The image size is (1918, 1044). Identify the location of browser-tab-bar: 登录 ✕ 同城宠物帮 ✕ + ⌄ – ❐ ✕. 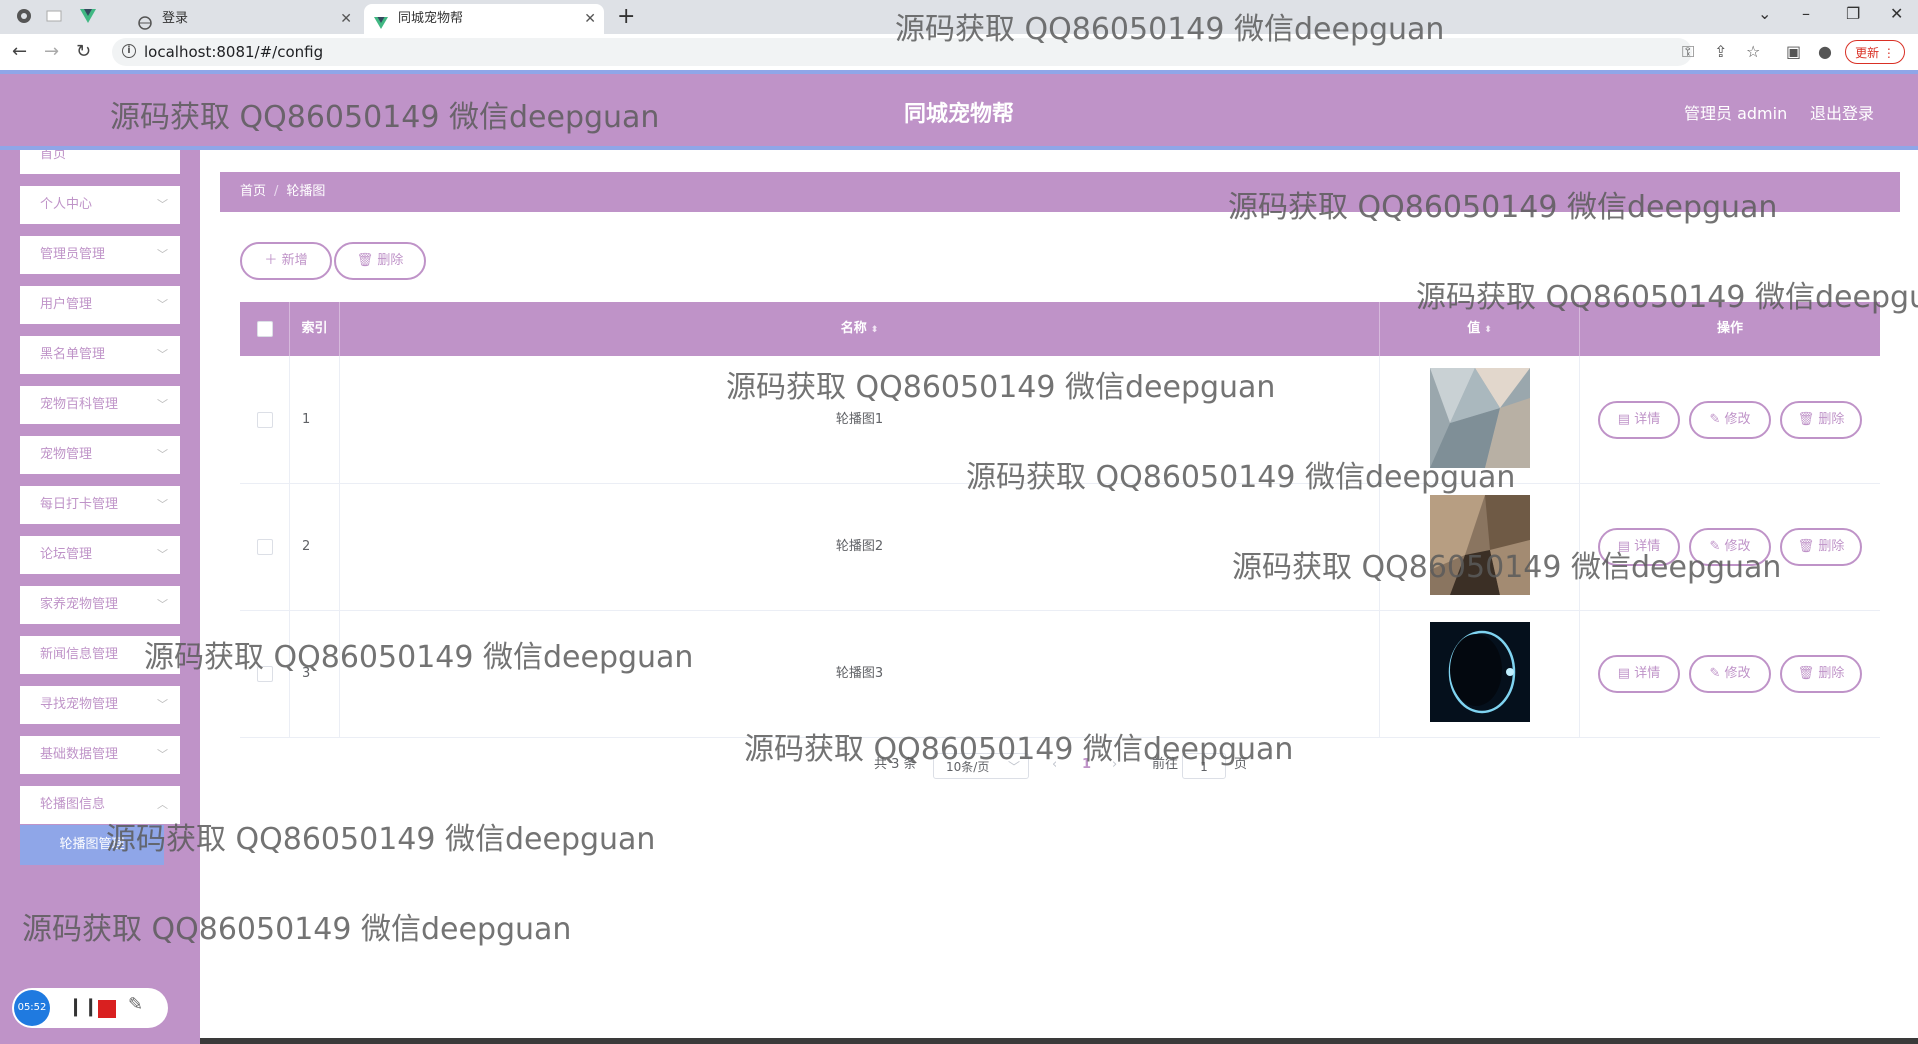
(959, 17).